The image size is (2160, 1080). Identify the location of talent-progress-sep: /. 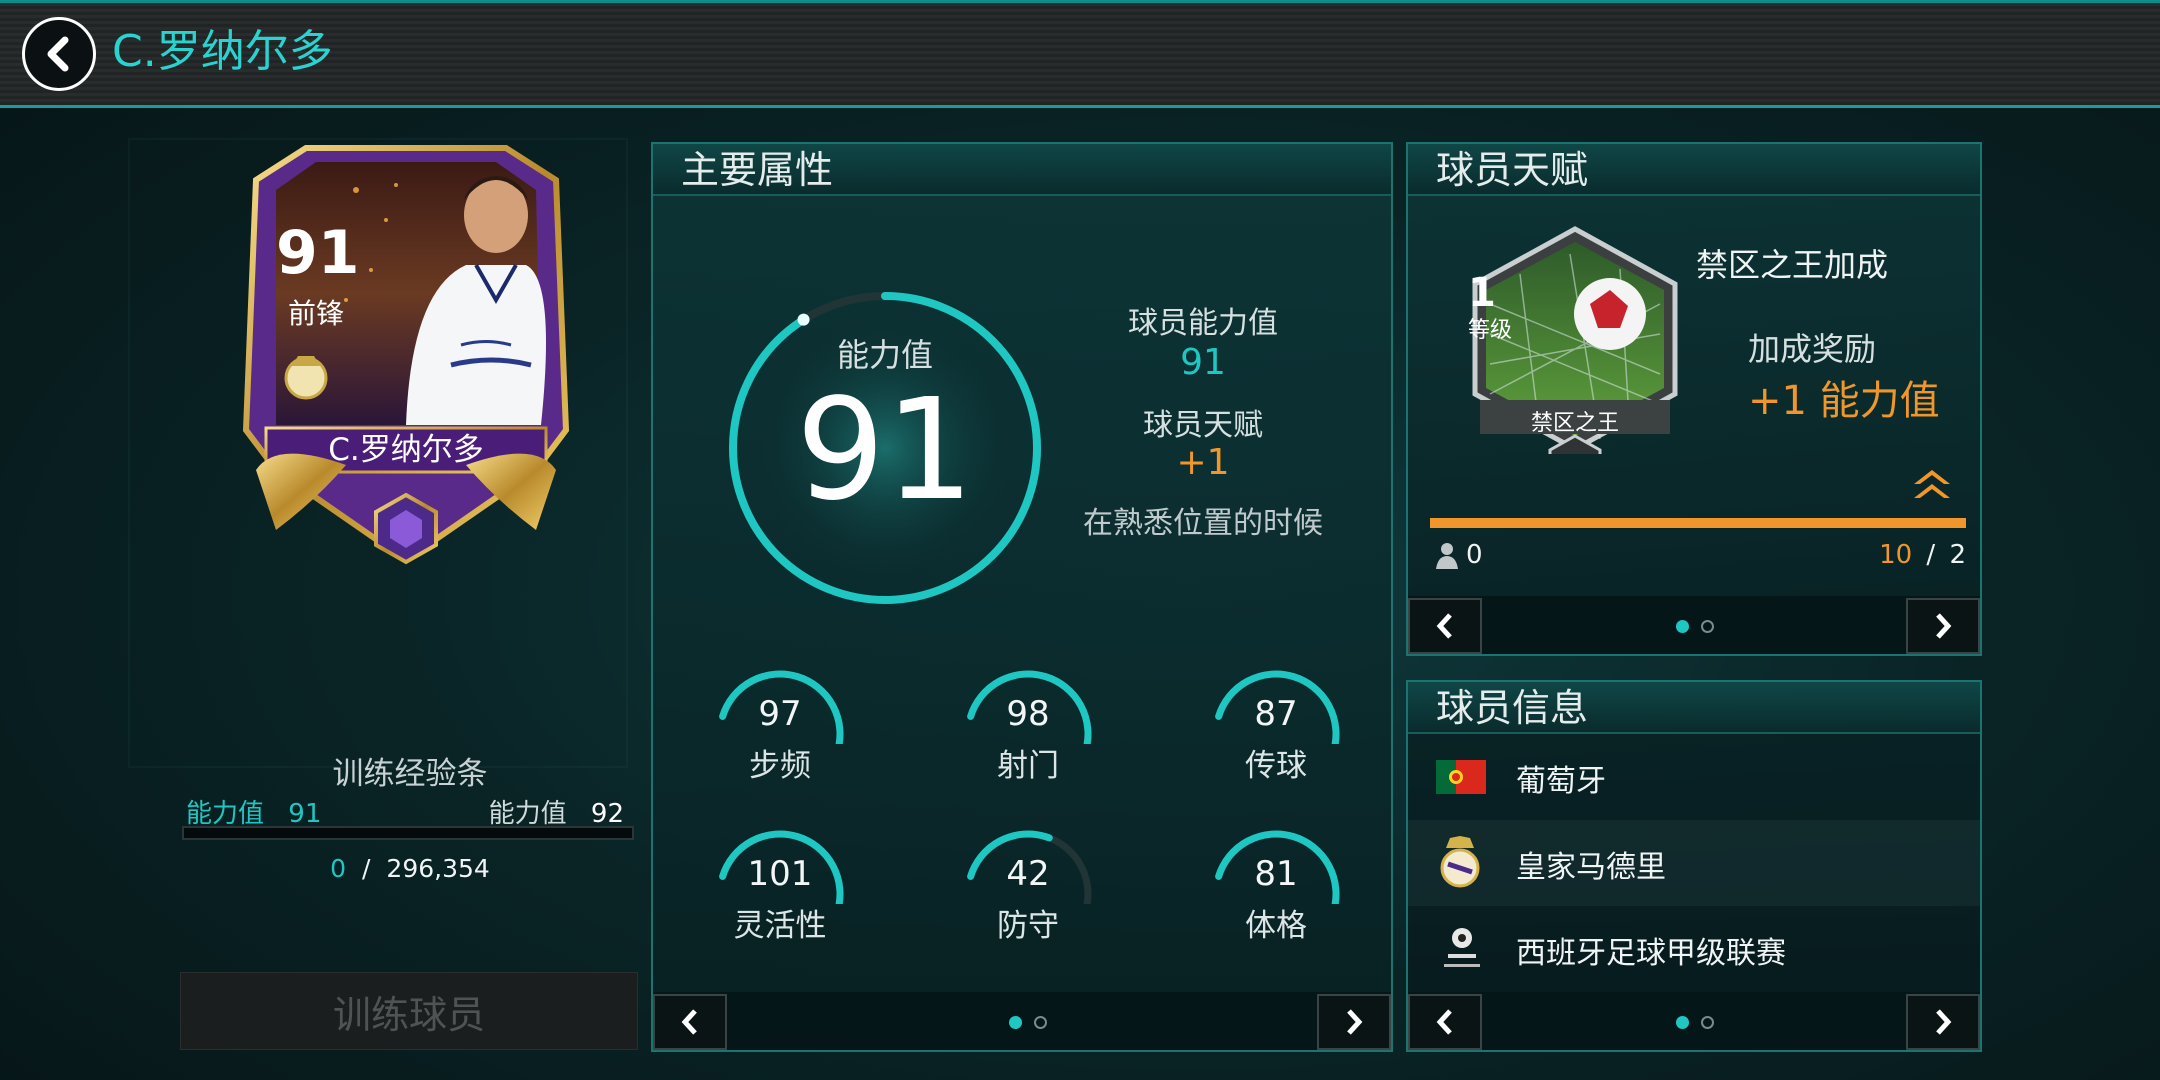
(1931, 555).